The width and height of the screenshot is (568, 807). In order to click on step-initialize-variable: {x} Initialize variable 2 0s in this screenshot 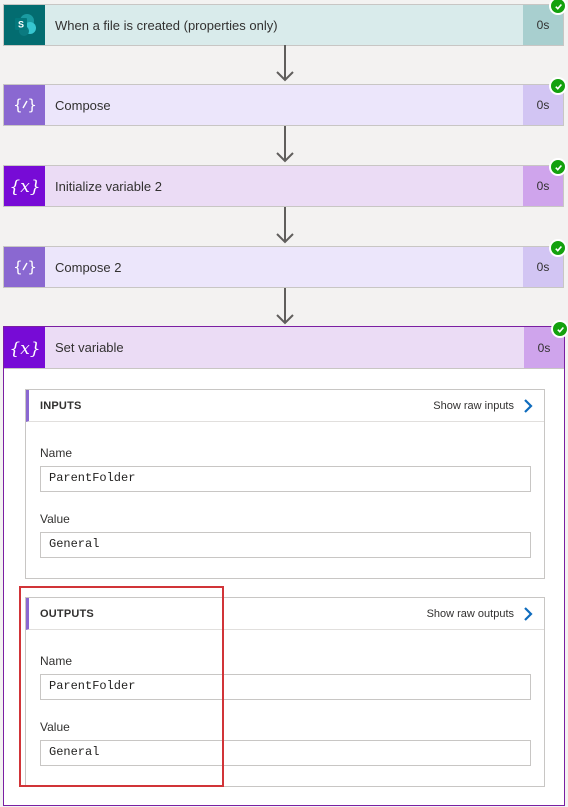, I will do `click(285, 182)`.